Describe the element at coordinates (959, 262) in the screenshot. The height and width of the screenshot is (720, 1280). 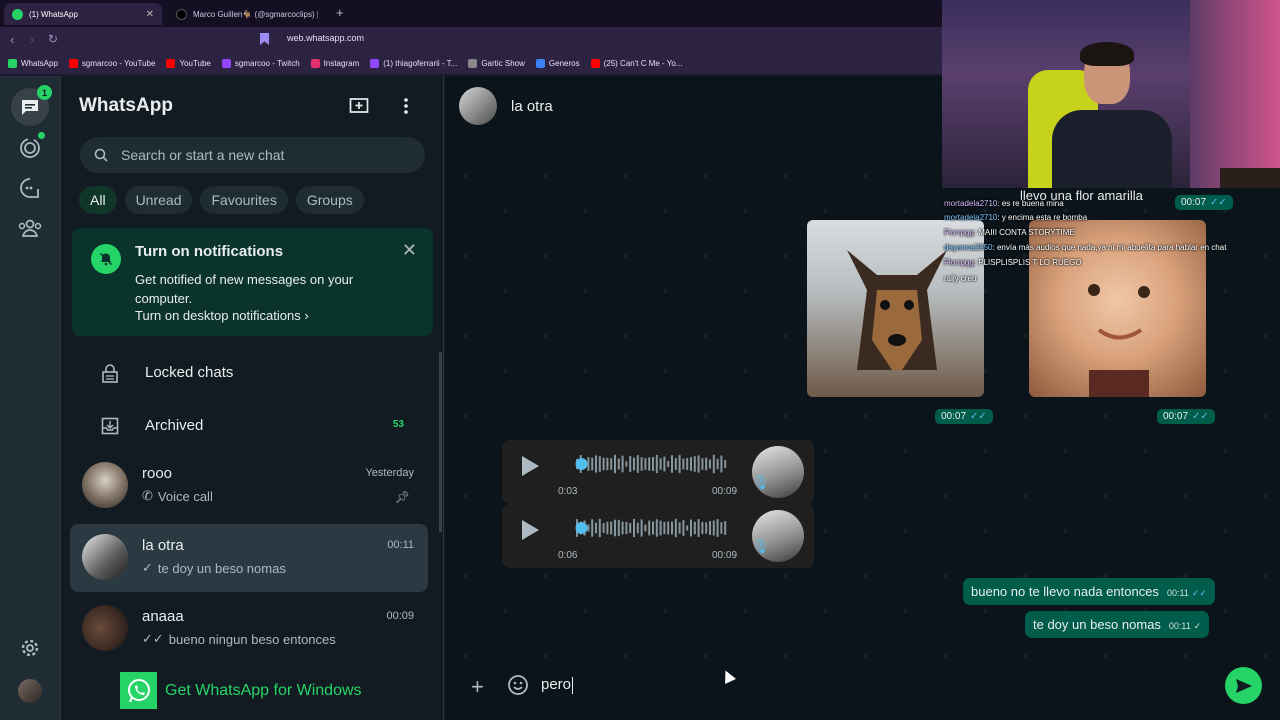
I see `chat-username: Florrpgg` at that location.